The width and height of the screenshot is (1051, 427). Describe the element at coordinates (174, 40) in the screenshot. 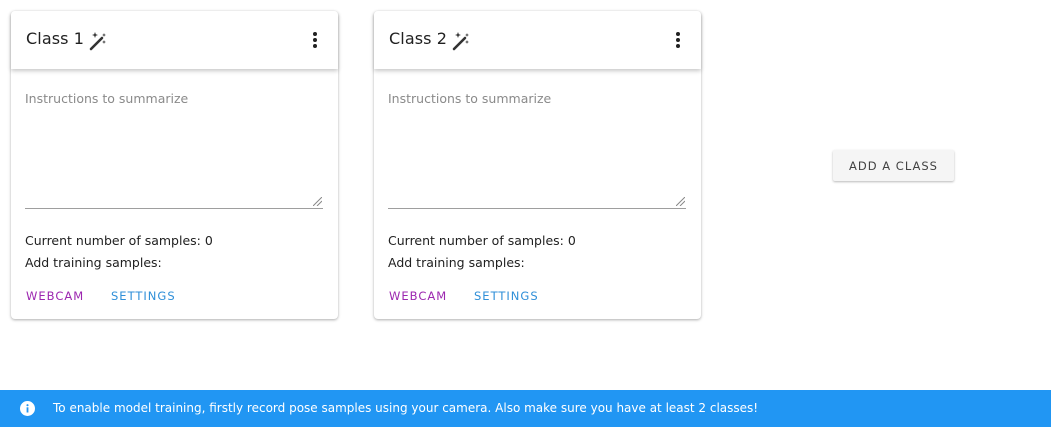

I see `class-card-header: Class 1` at that location.